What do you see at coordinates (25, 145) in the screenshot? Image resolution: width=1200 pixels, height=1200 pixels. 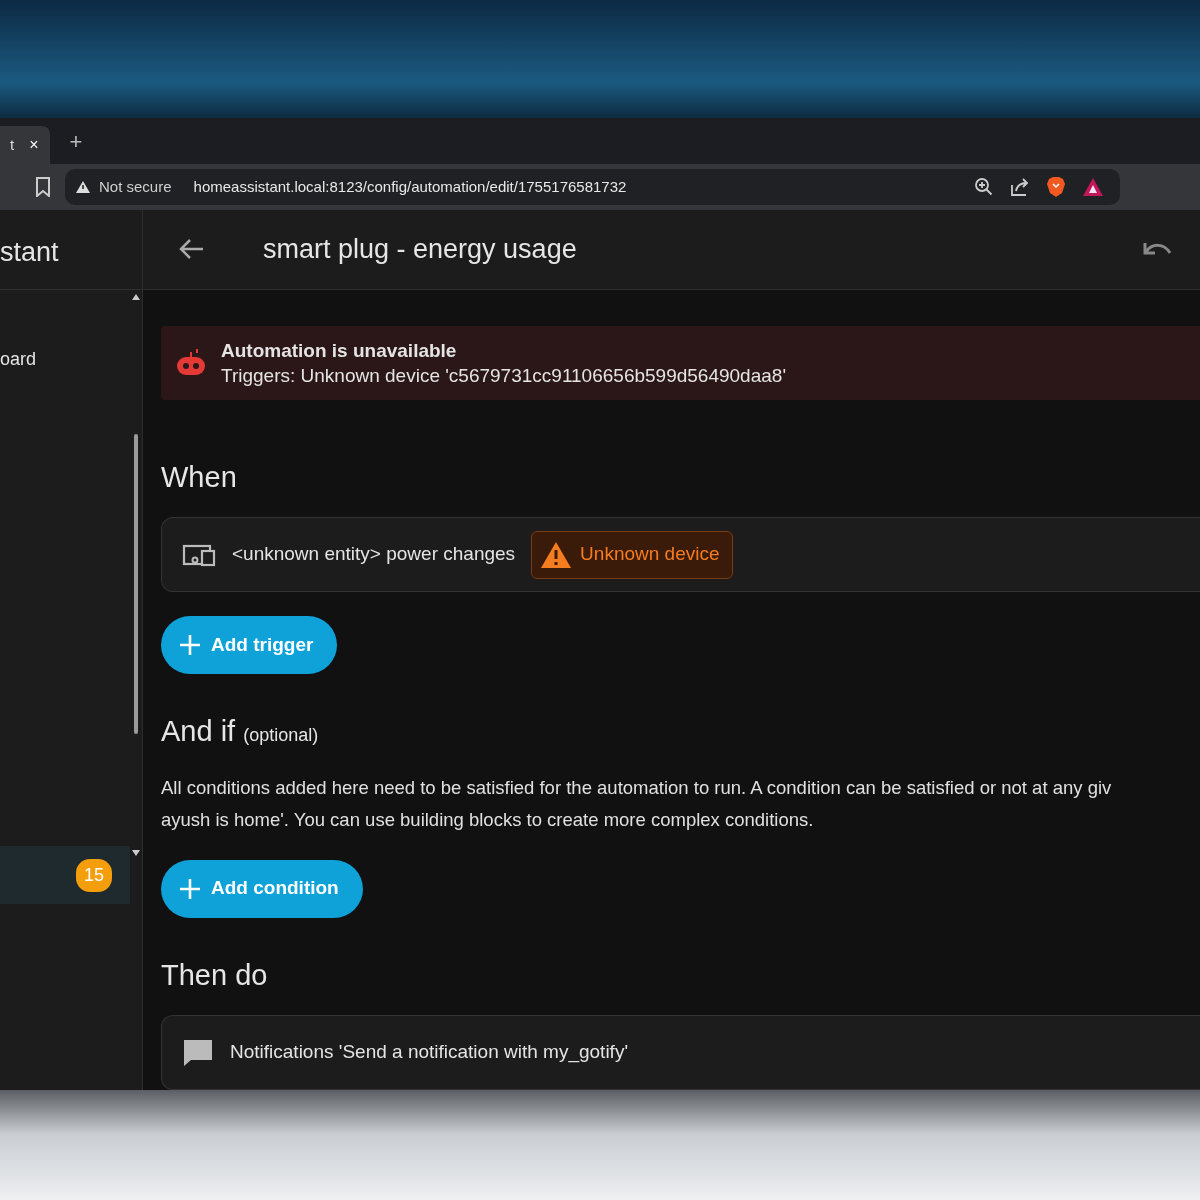 I see `browser-tab: t ×` at bounding box center [25, 145].